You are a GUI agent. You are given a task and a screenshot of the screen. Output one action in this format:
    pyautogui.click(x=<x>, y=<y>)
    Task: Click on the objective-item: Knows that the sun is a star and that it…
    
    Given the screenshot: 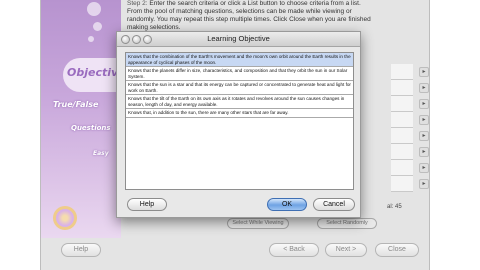 What is the action you would take?
    pyautogui.click(x=239, y=88)
    